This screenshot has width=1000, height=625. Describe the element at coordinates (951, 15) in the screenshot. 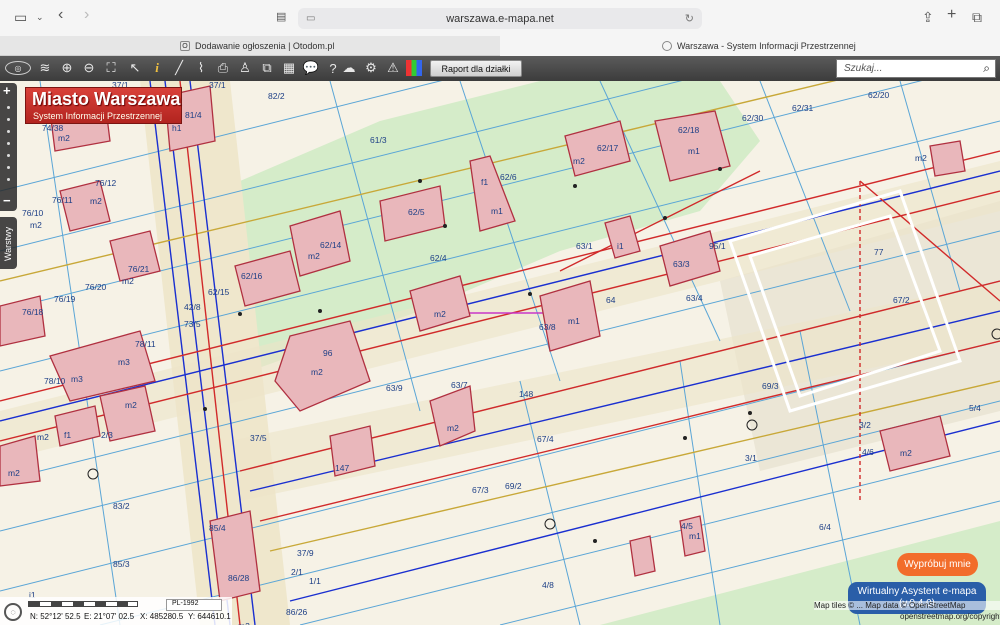

I see `new-tab-icon: +` at that location.